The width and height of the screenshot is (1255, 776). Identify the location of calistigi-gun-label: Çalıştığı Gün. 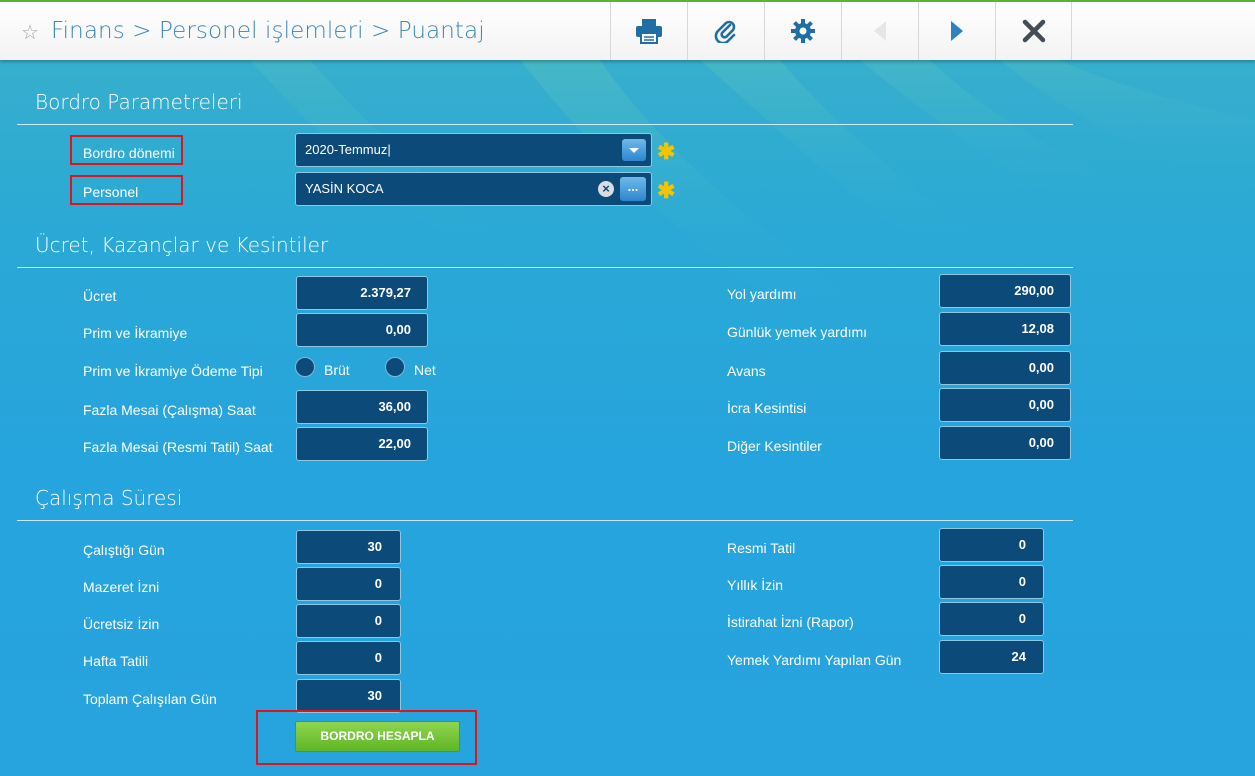
(124, 550).